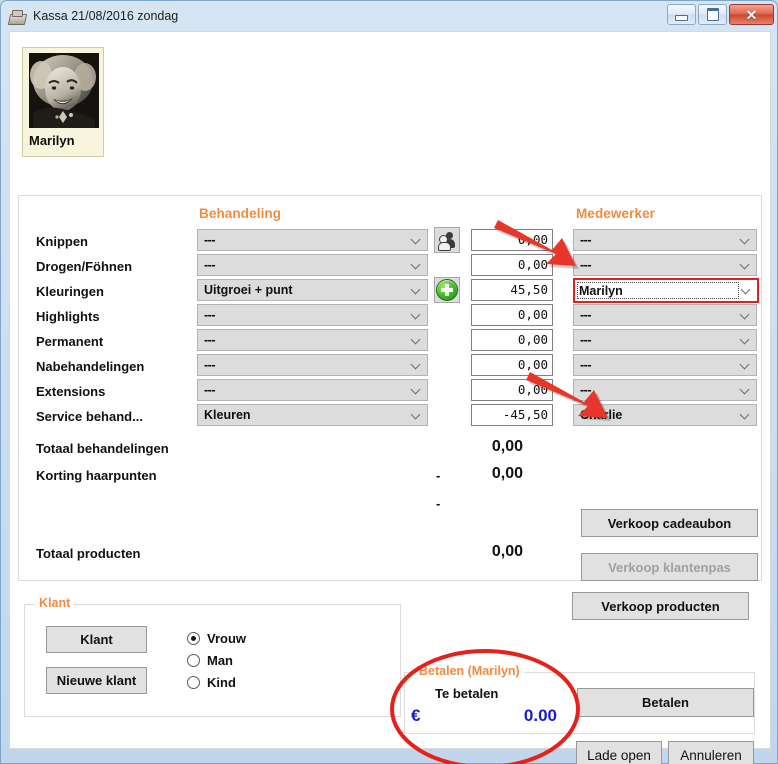  I want to click on treatment-dropdown-row-6: ---, so click(312, 365).